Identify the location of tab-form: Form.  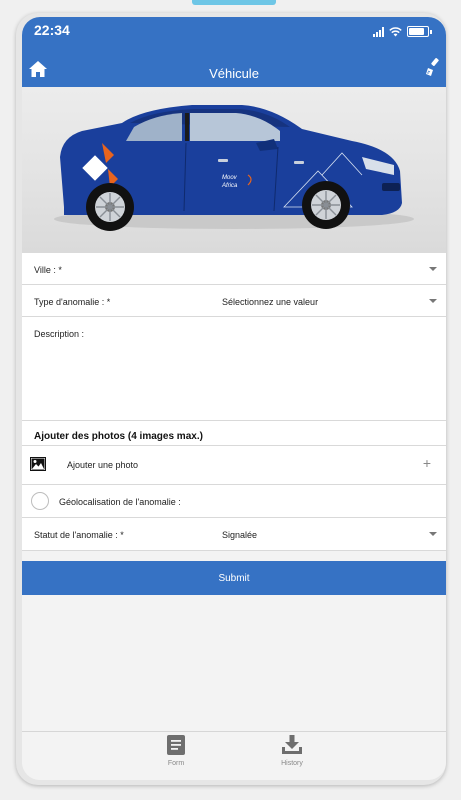
(176, 751).